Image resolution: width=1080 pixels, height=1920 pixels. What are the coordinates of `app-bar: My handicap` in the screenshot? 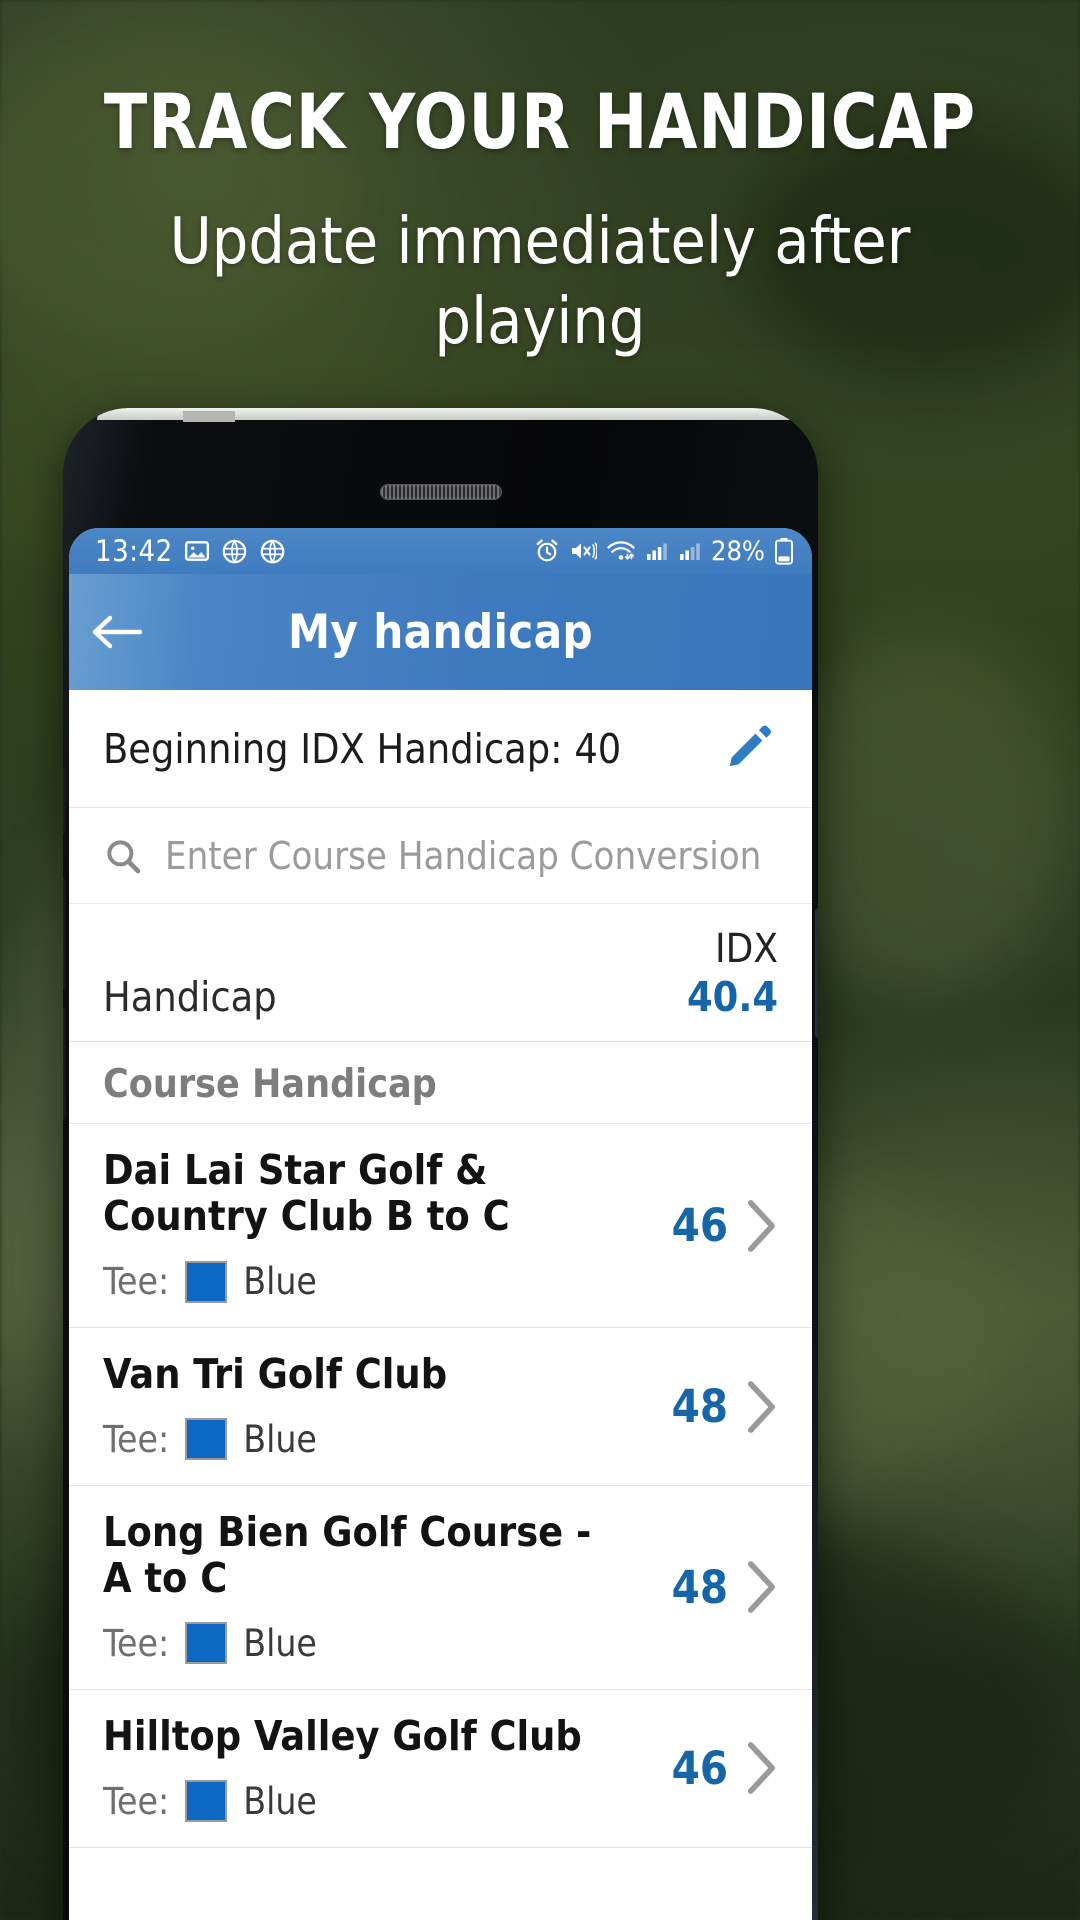 It's located at (440, 632).